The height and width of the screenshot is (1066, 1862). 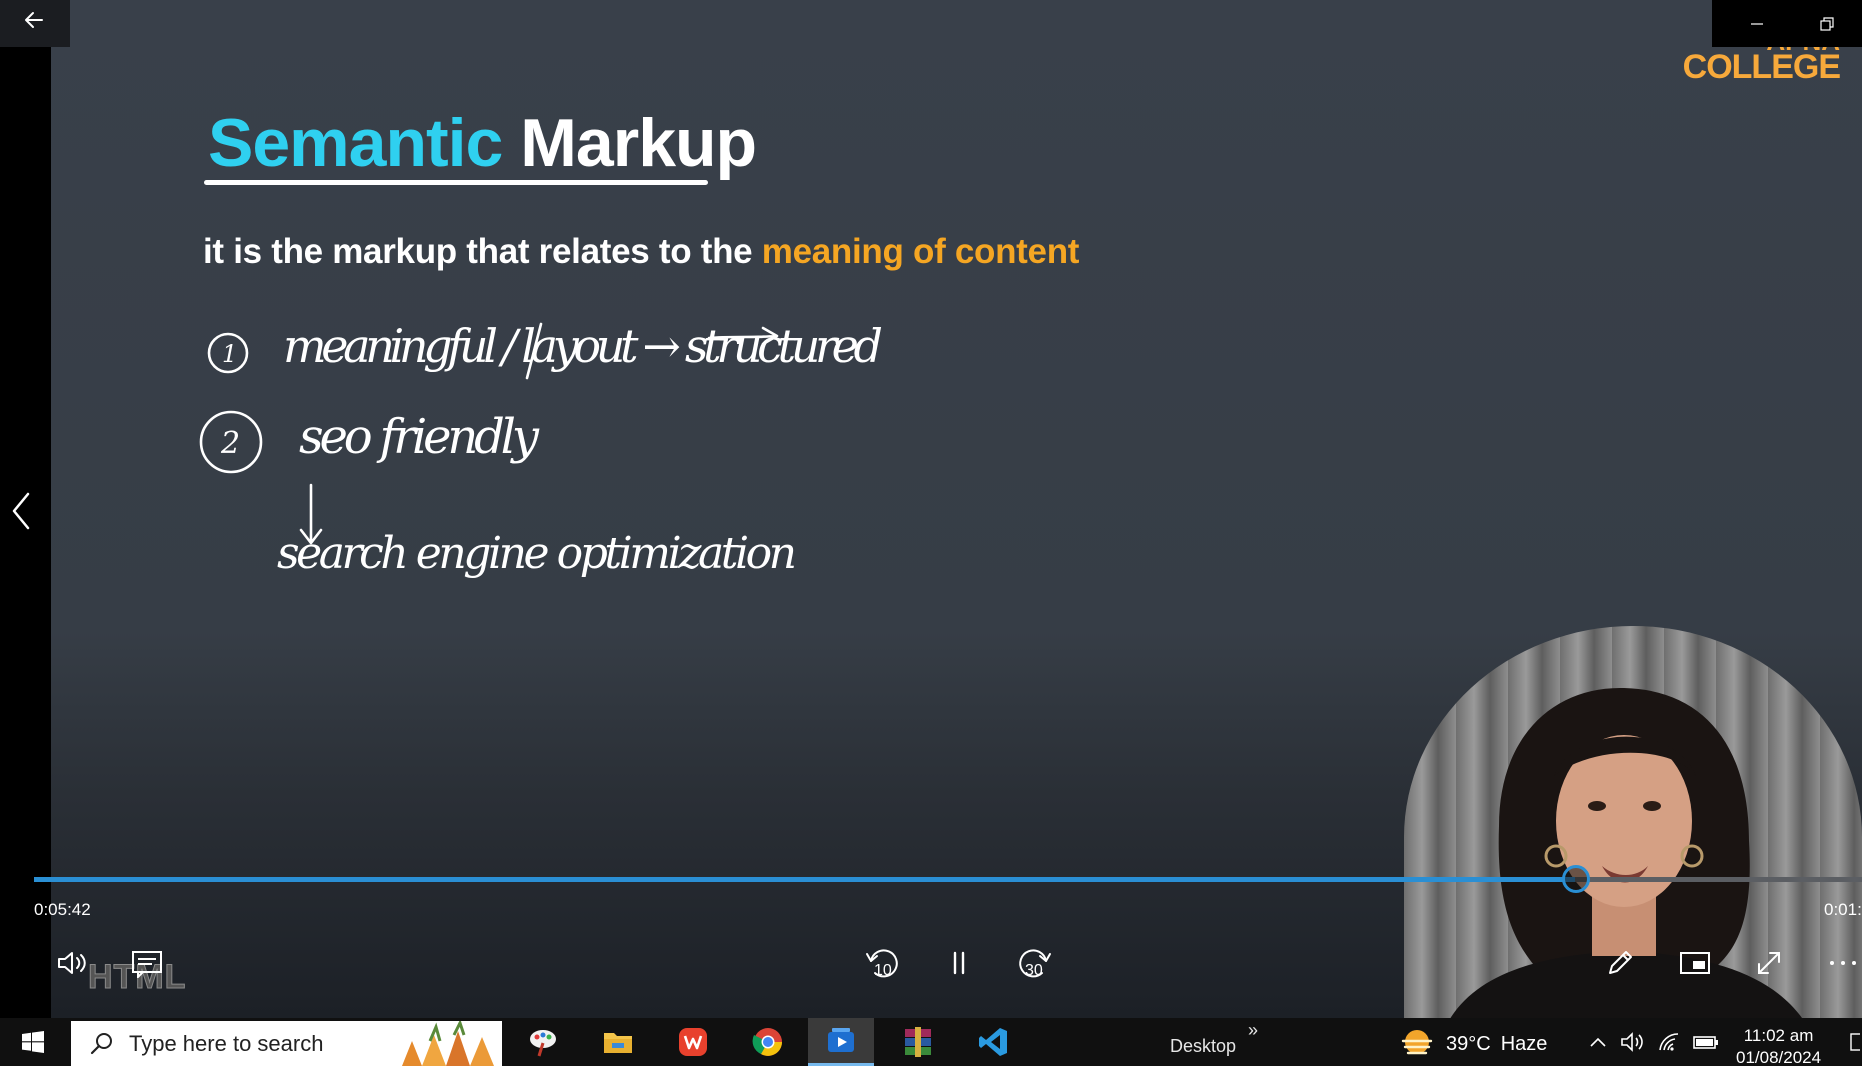 I want to click on taskbar-app-chrome, so click(x=768, y=1042).